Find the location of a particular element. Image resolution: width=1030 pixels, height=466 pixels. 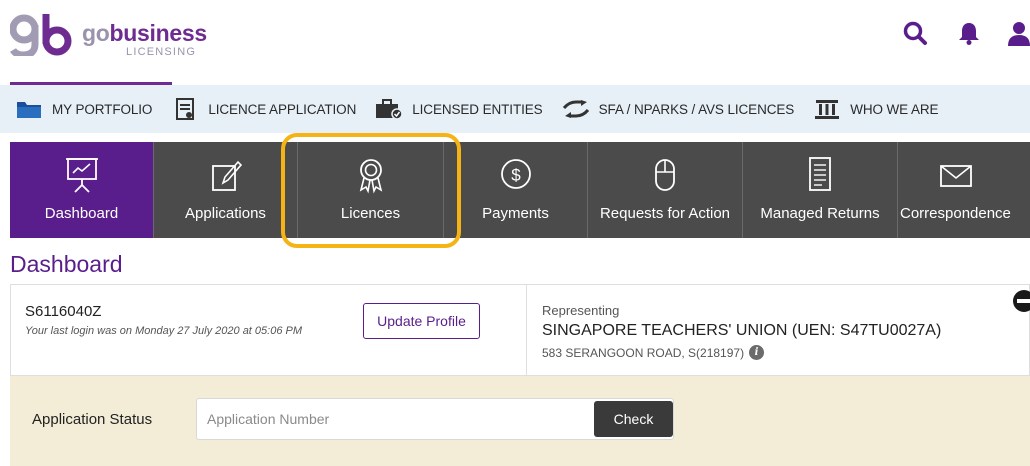

check-button: Check is located at coordinates (633, 419).